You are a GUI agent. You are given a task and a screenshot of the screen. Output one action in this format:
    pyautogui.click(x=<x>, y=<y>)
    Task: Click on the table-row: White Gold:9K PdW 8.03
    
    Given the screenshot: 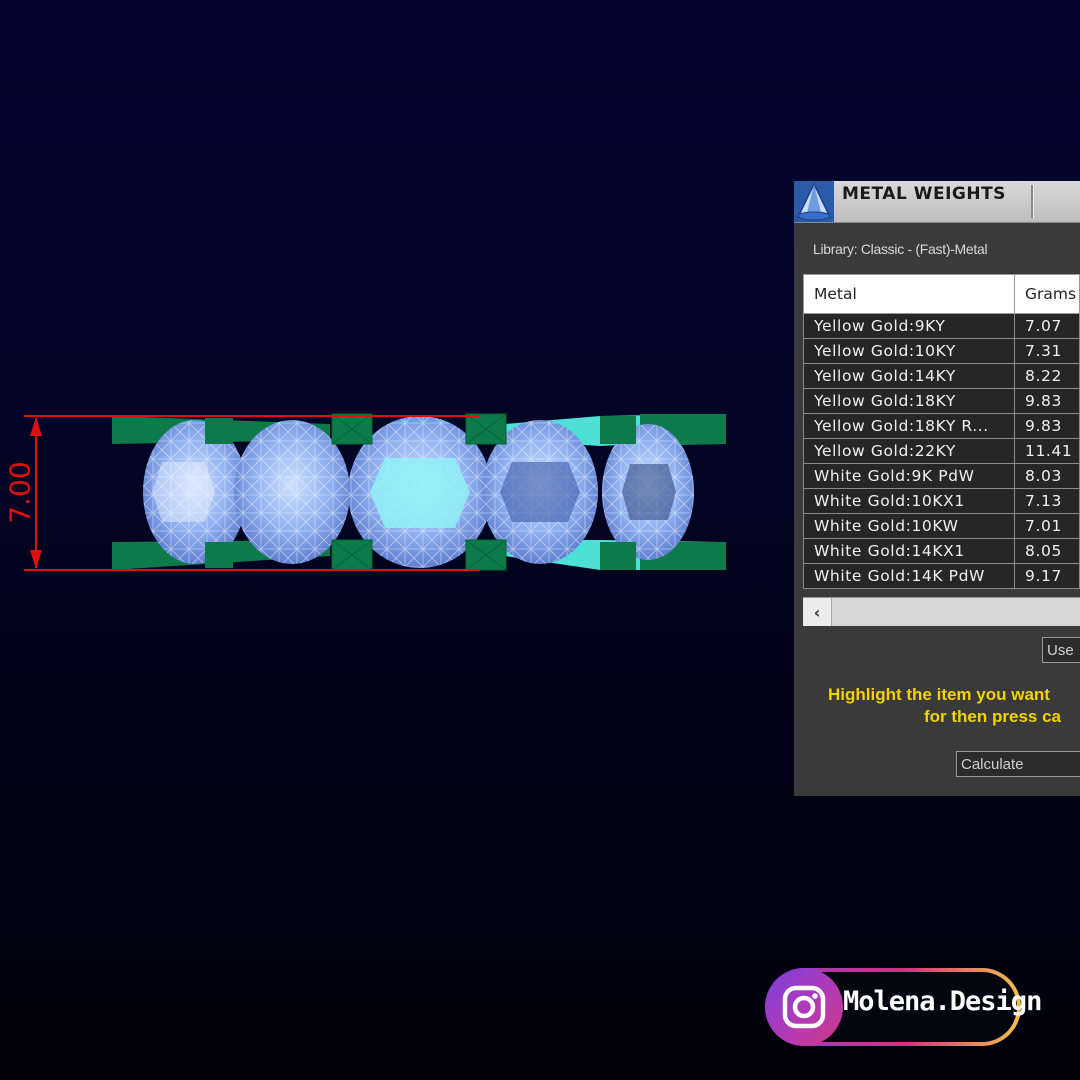 What is the action you would take?
    pyautogui.click(x=941, y=476)
    